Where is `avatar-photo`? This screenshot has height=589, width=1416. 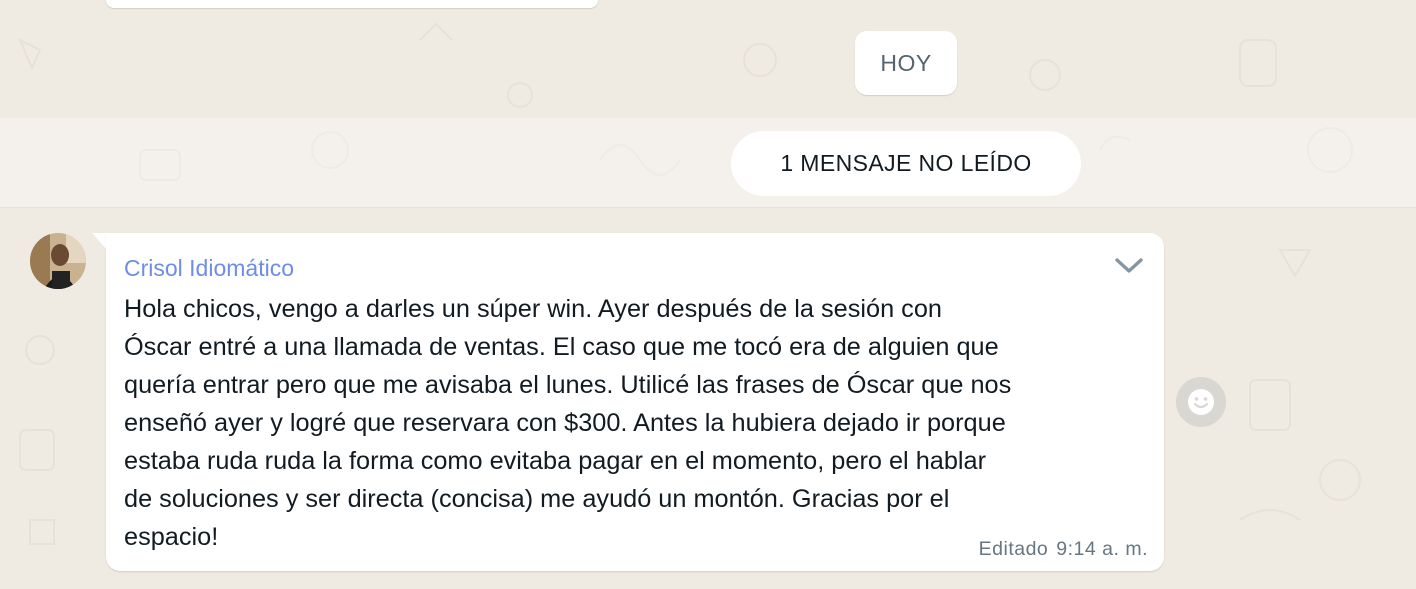
avatar-photo is located at coordinates (58, 261).